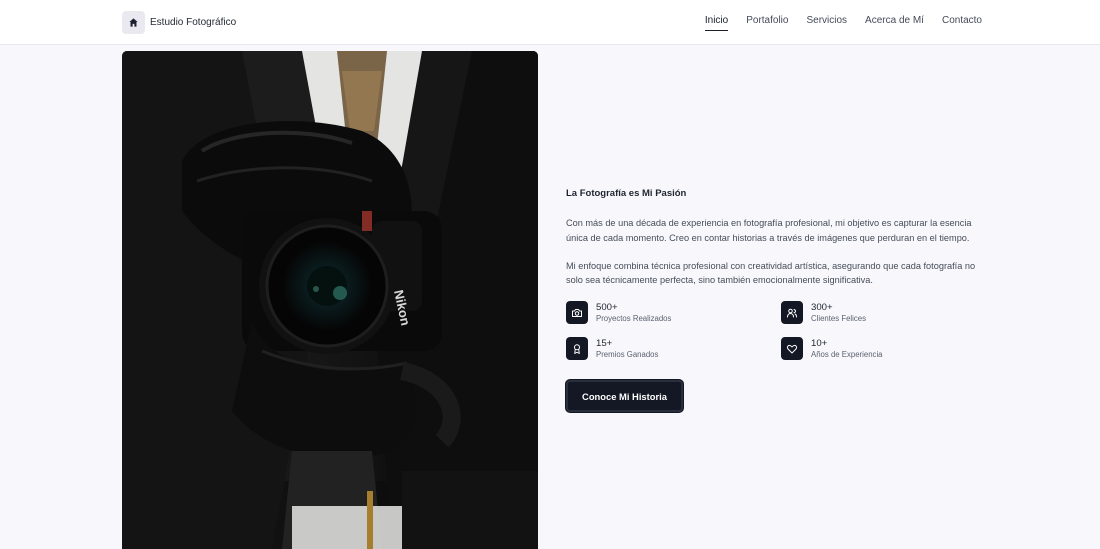 This screenshot has width=1100, height=549. Describe the element at coordinates (847, 354) in the screenshot. I see `stat-label: Años de Experiencia` at that location.